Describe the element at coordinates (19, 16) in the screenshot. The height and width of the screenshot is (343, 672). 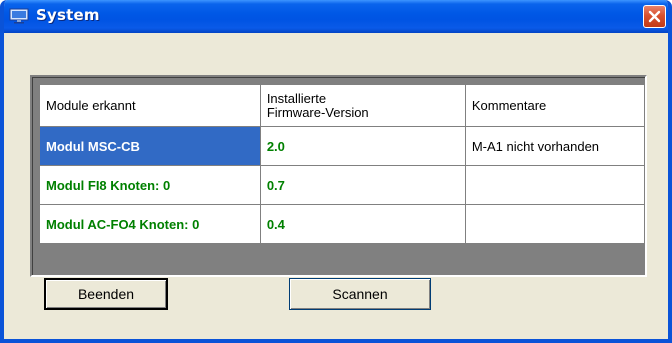
I see `computer-monitor-icon` at that location.